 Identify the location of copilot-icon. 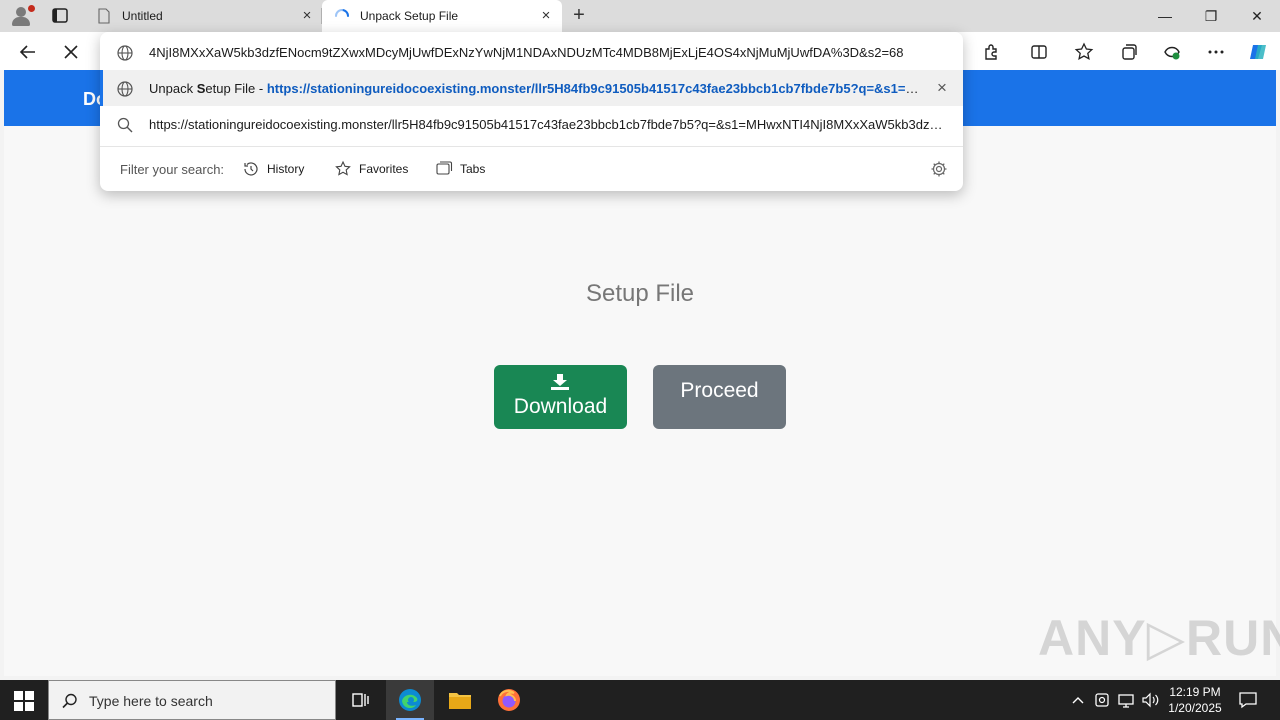
(1258, 52).